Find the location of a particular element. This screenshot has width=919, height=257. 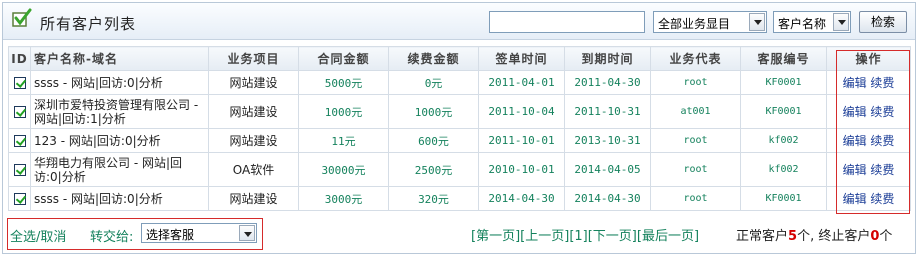

sign-date: 2014-04-30 is located at coordinates (521, 198).